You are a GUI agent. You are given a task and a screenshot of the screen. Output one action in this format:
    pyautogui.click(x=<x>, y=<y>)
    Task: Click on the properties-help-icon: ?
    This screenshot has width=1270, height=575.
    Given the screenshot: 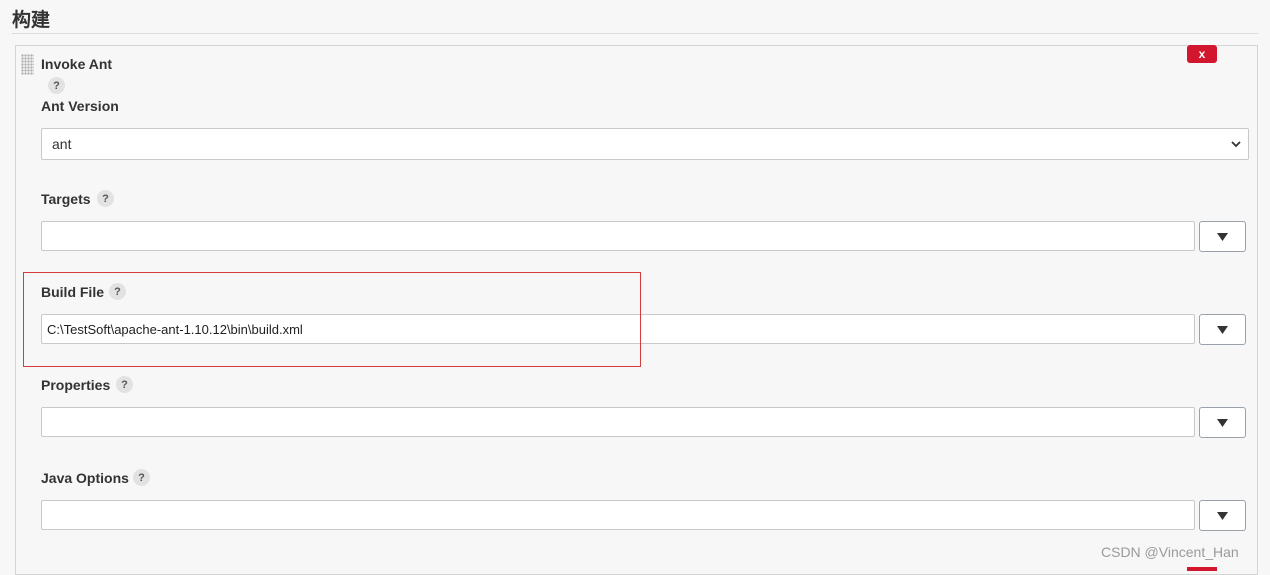 What is the action you would take?
    pyautogui.click(x=124, y=384)
    